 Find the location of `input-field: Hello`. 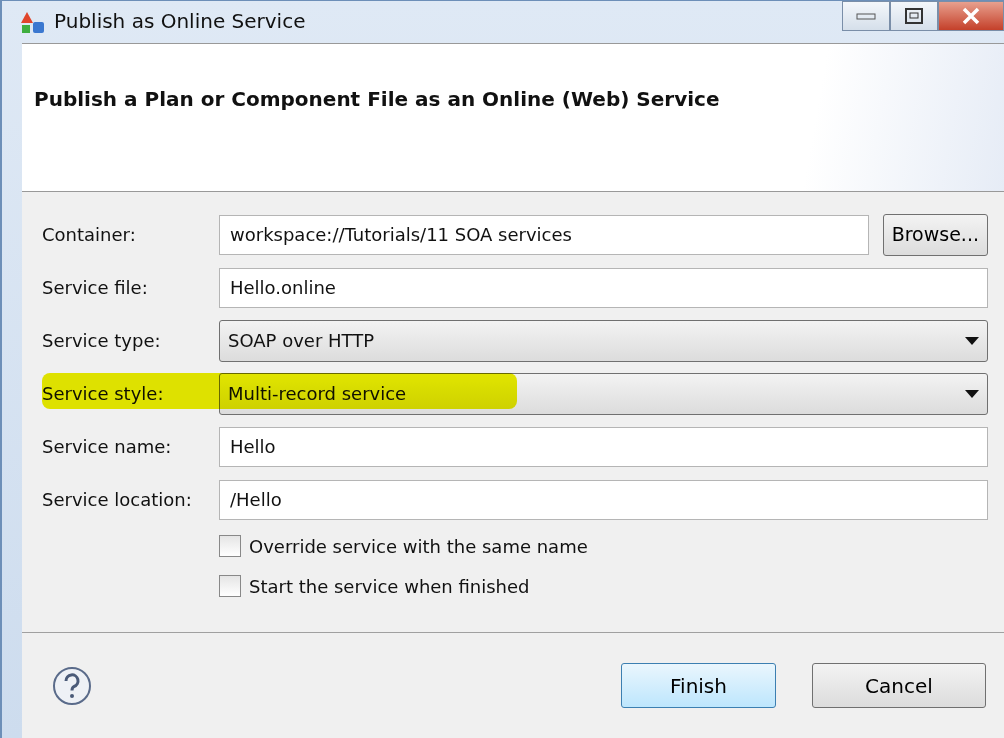

input-field: Hello is located at coordinates (603, 446).